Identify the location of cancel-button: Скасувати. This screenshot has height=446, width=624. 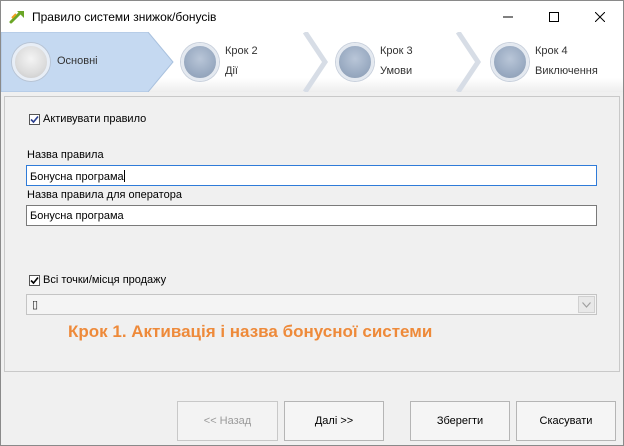
(566, 421).